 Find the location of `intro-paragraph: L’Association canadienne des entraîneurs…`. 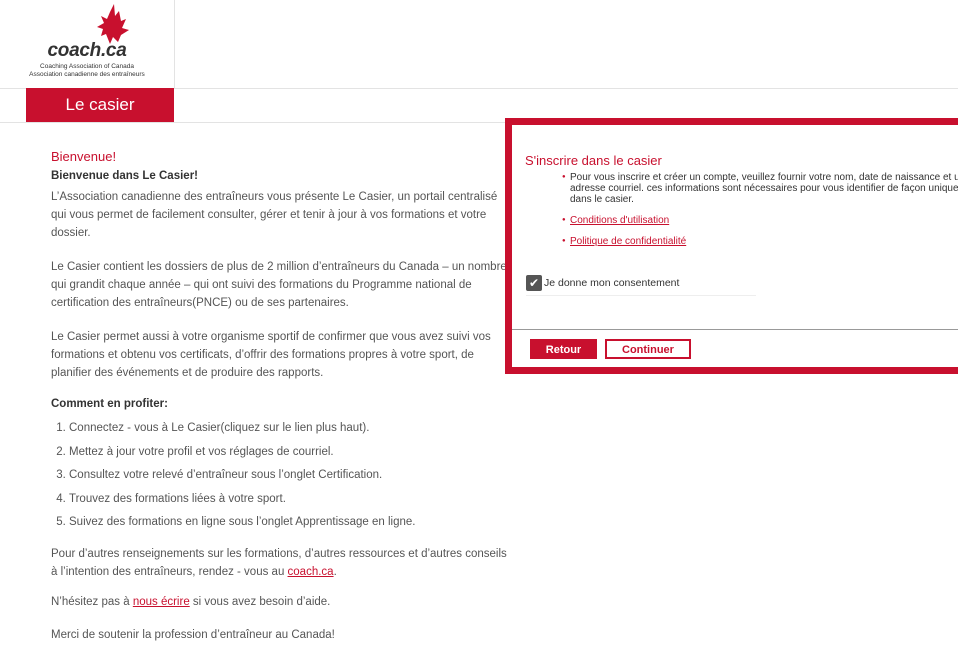

intro-paragraph: L’Association canadienne des entraîneurs… is located at coordinates (274, 215).